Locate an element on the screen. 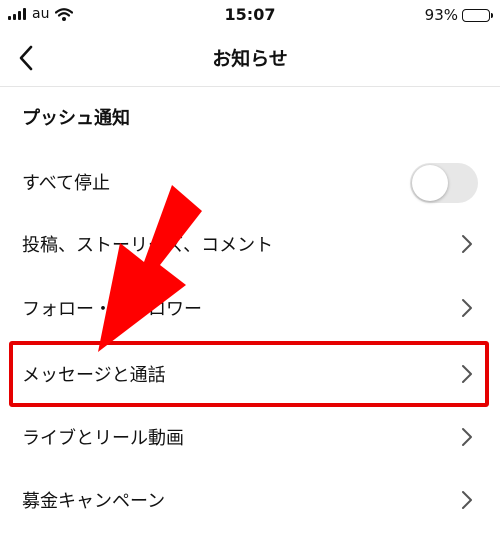  battery-percent: 93% is located at coordinates (441, 15).